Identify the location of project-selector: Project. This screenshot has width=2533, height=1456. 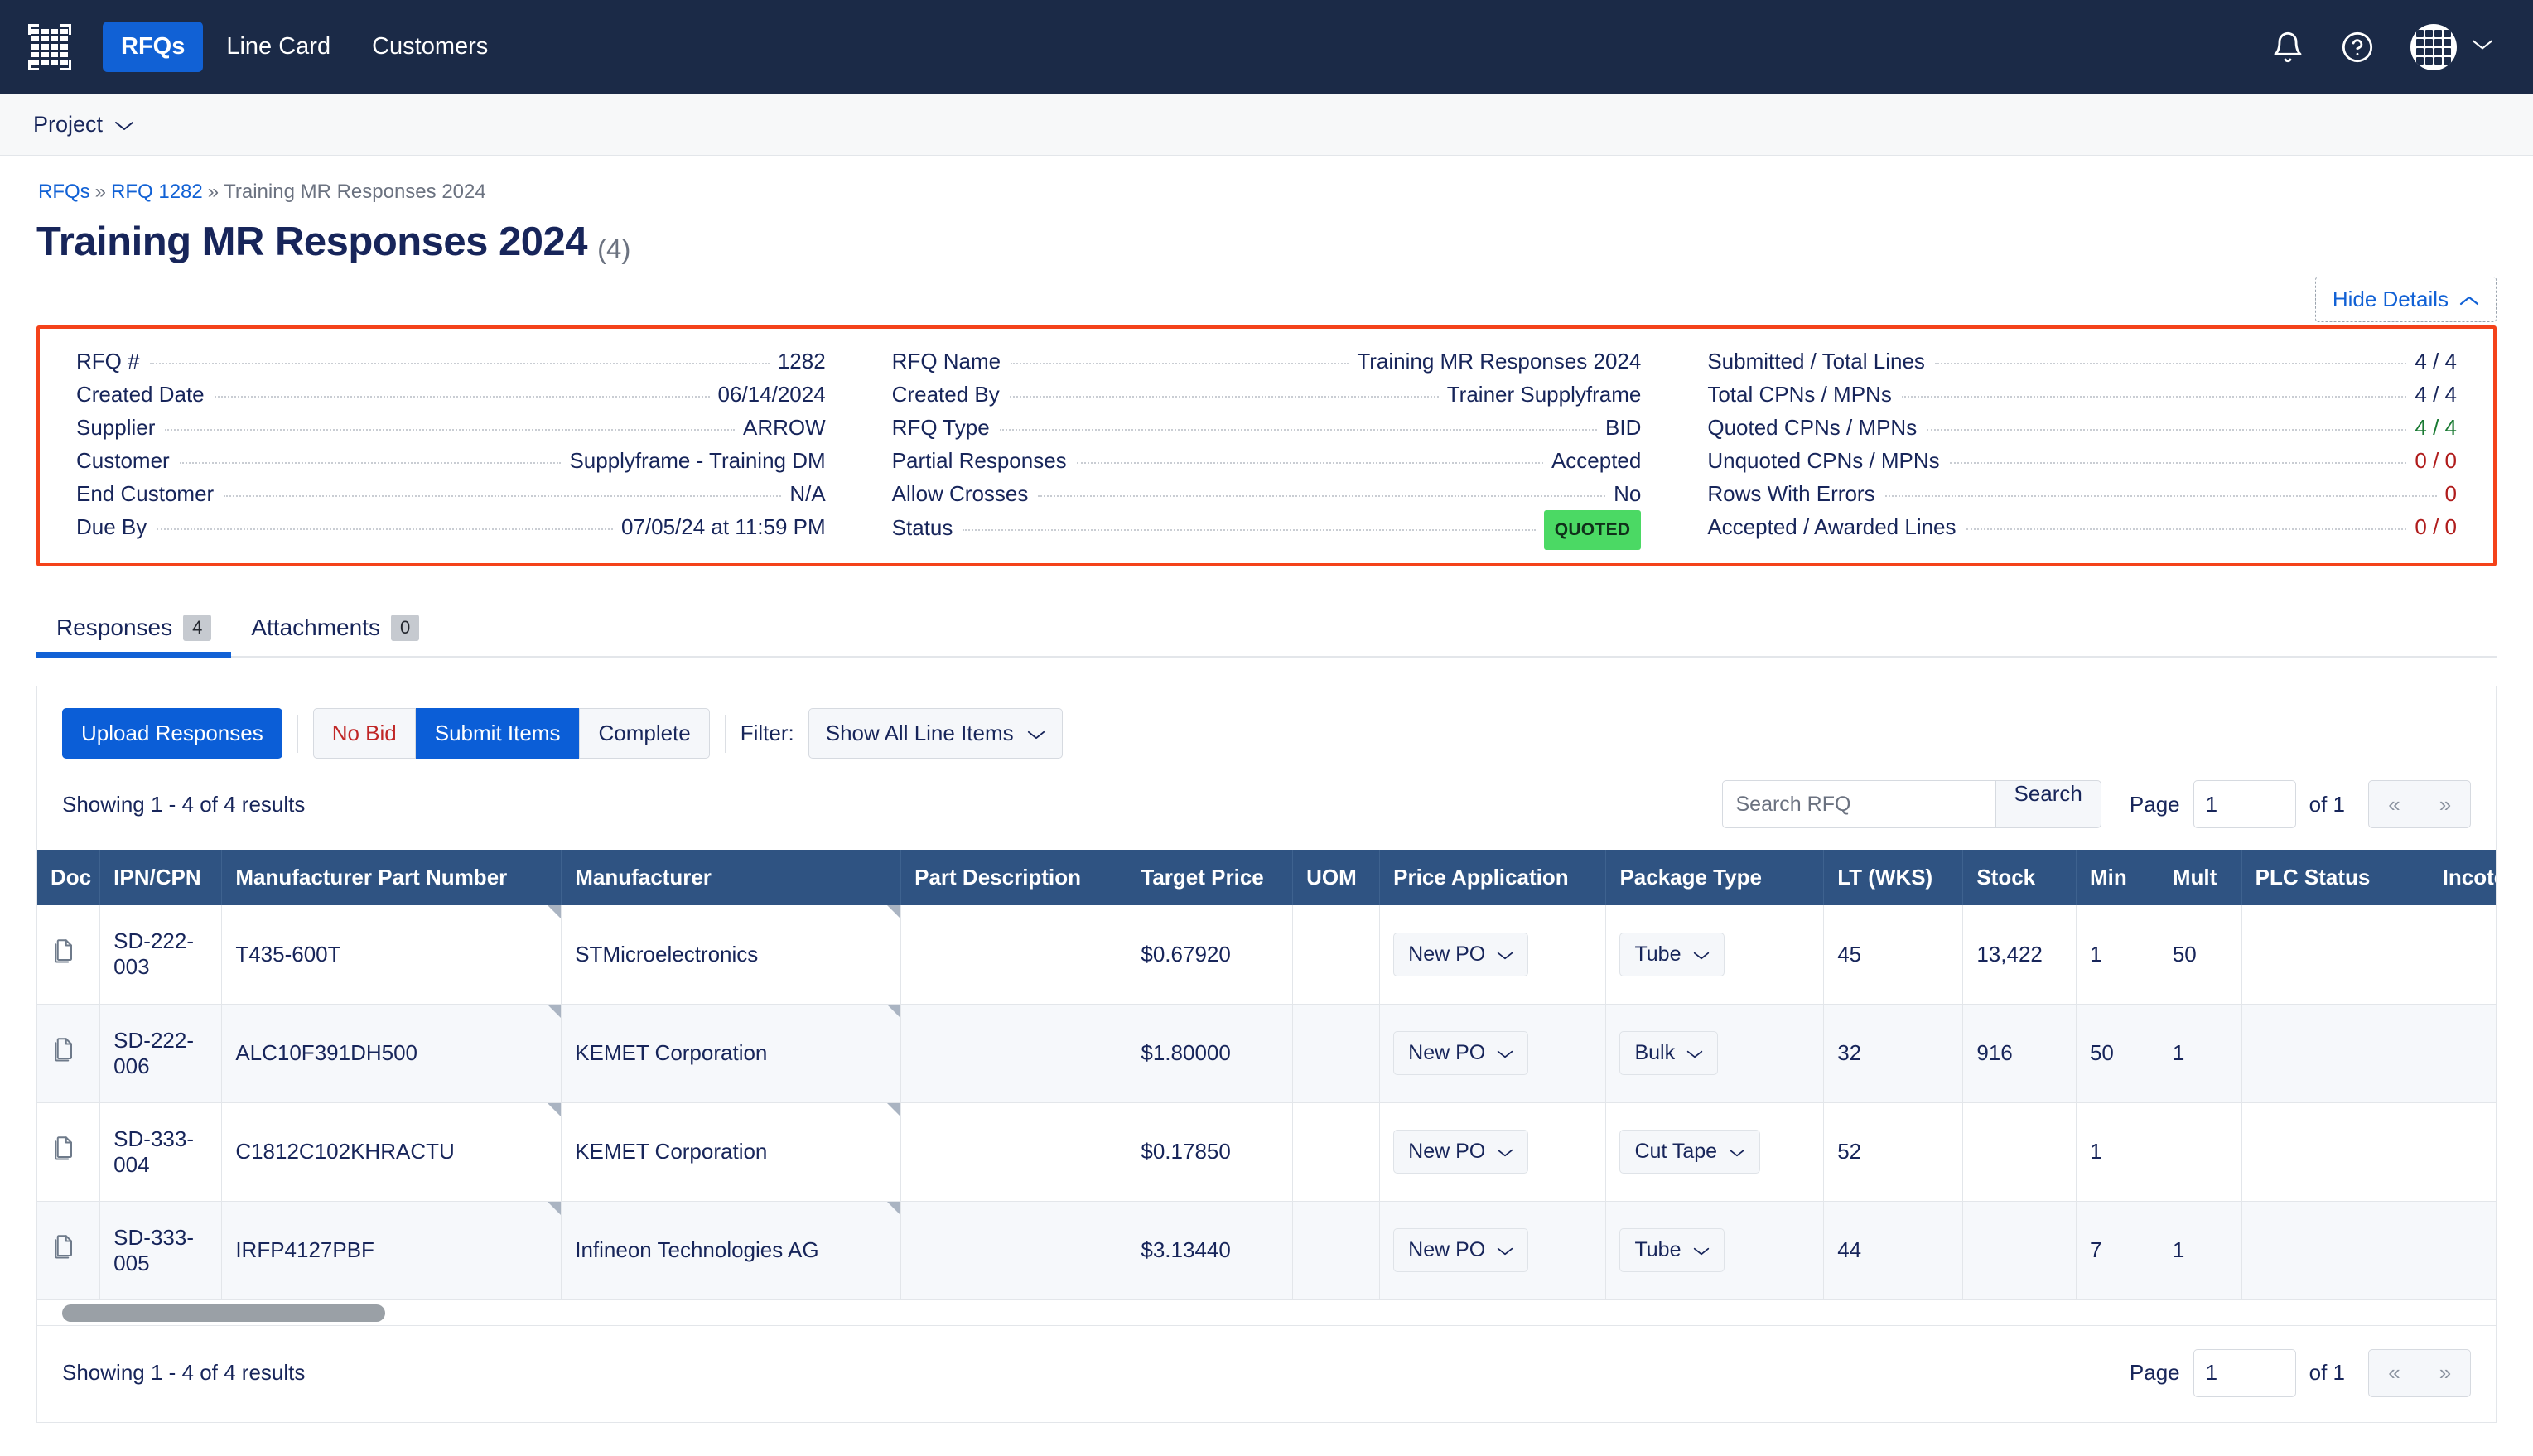
(83, 124).